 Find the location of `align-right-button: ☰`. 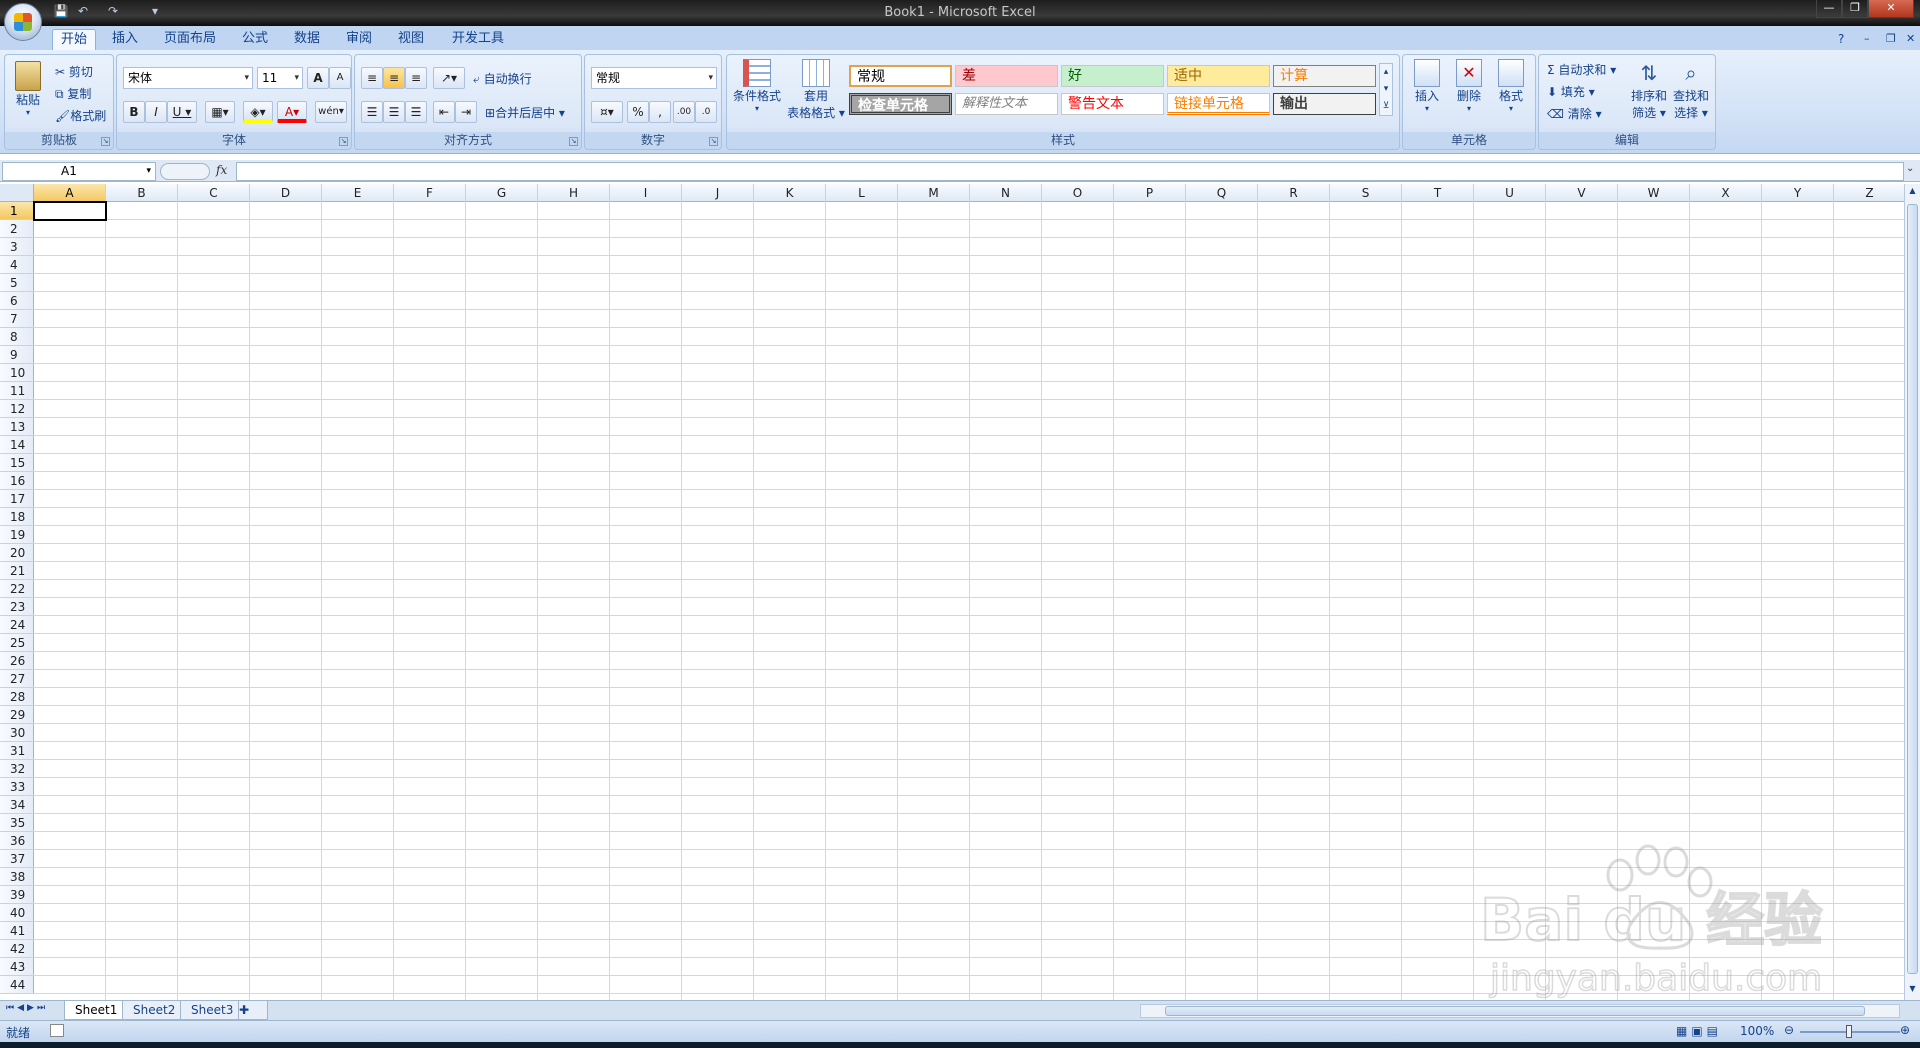

align-right-button: ☰ is located at coordinates (416, 112).